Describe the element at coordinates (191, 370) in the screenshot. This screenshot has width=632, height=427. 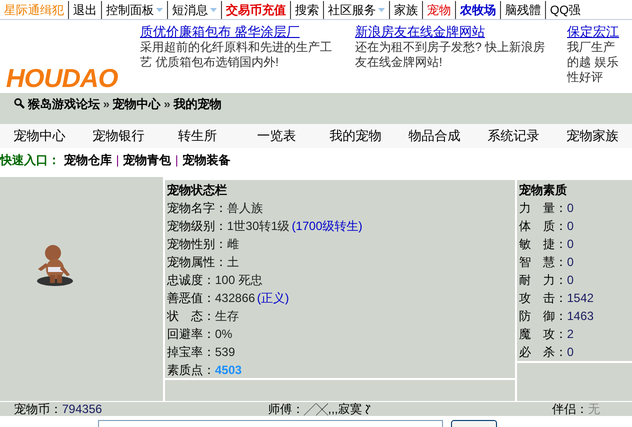
I see `field-label: 素质点：` at that location.